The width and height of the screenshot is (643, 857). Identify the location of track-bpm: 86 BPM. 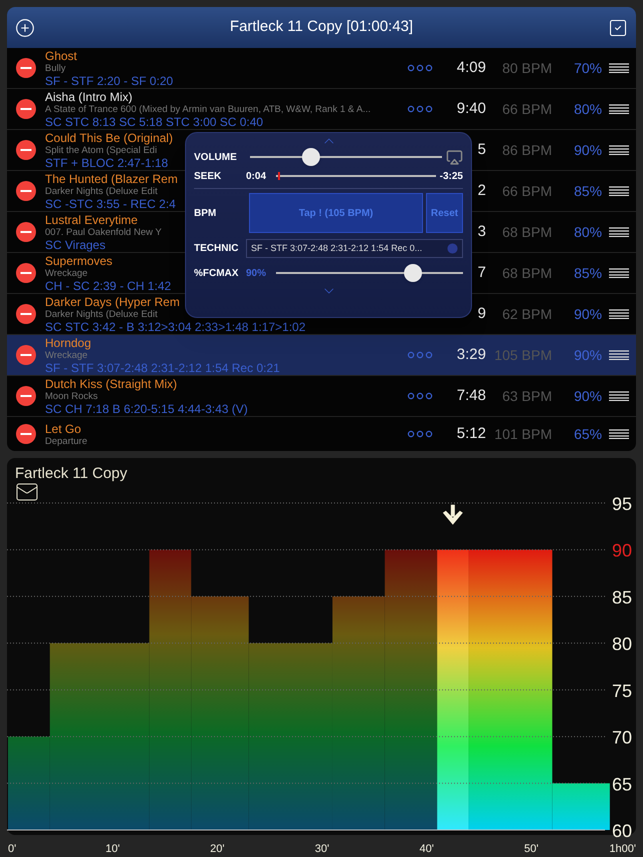
(527, 150).